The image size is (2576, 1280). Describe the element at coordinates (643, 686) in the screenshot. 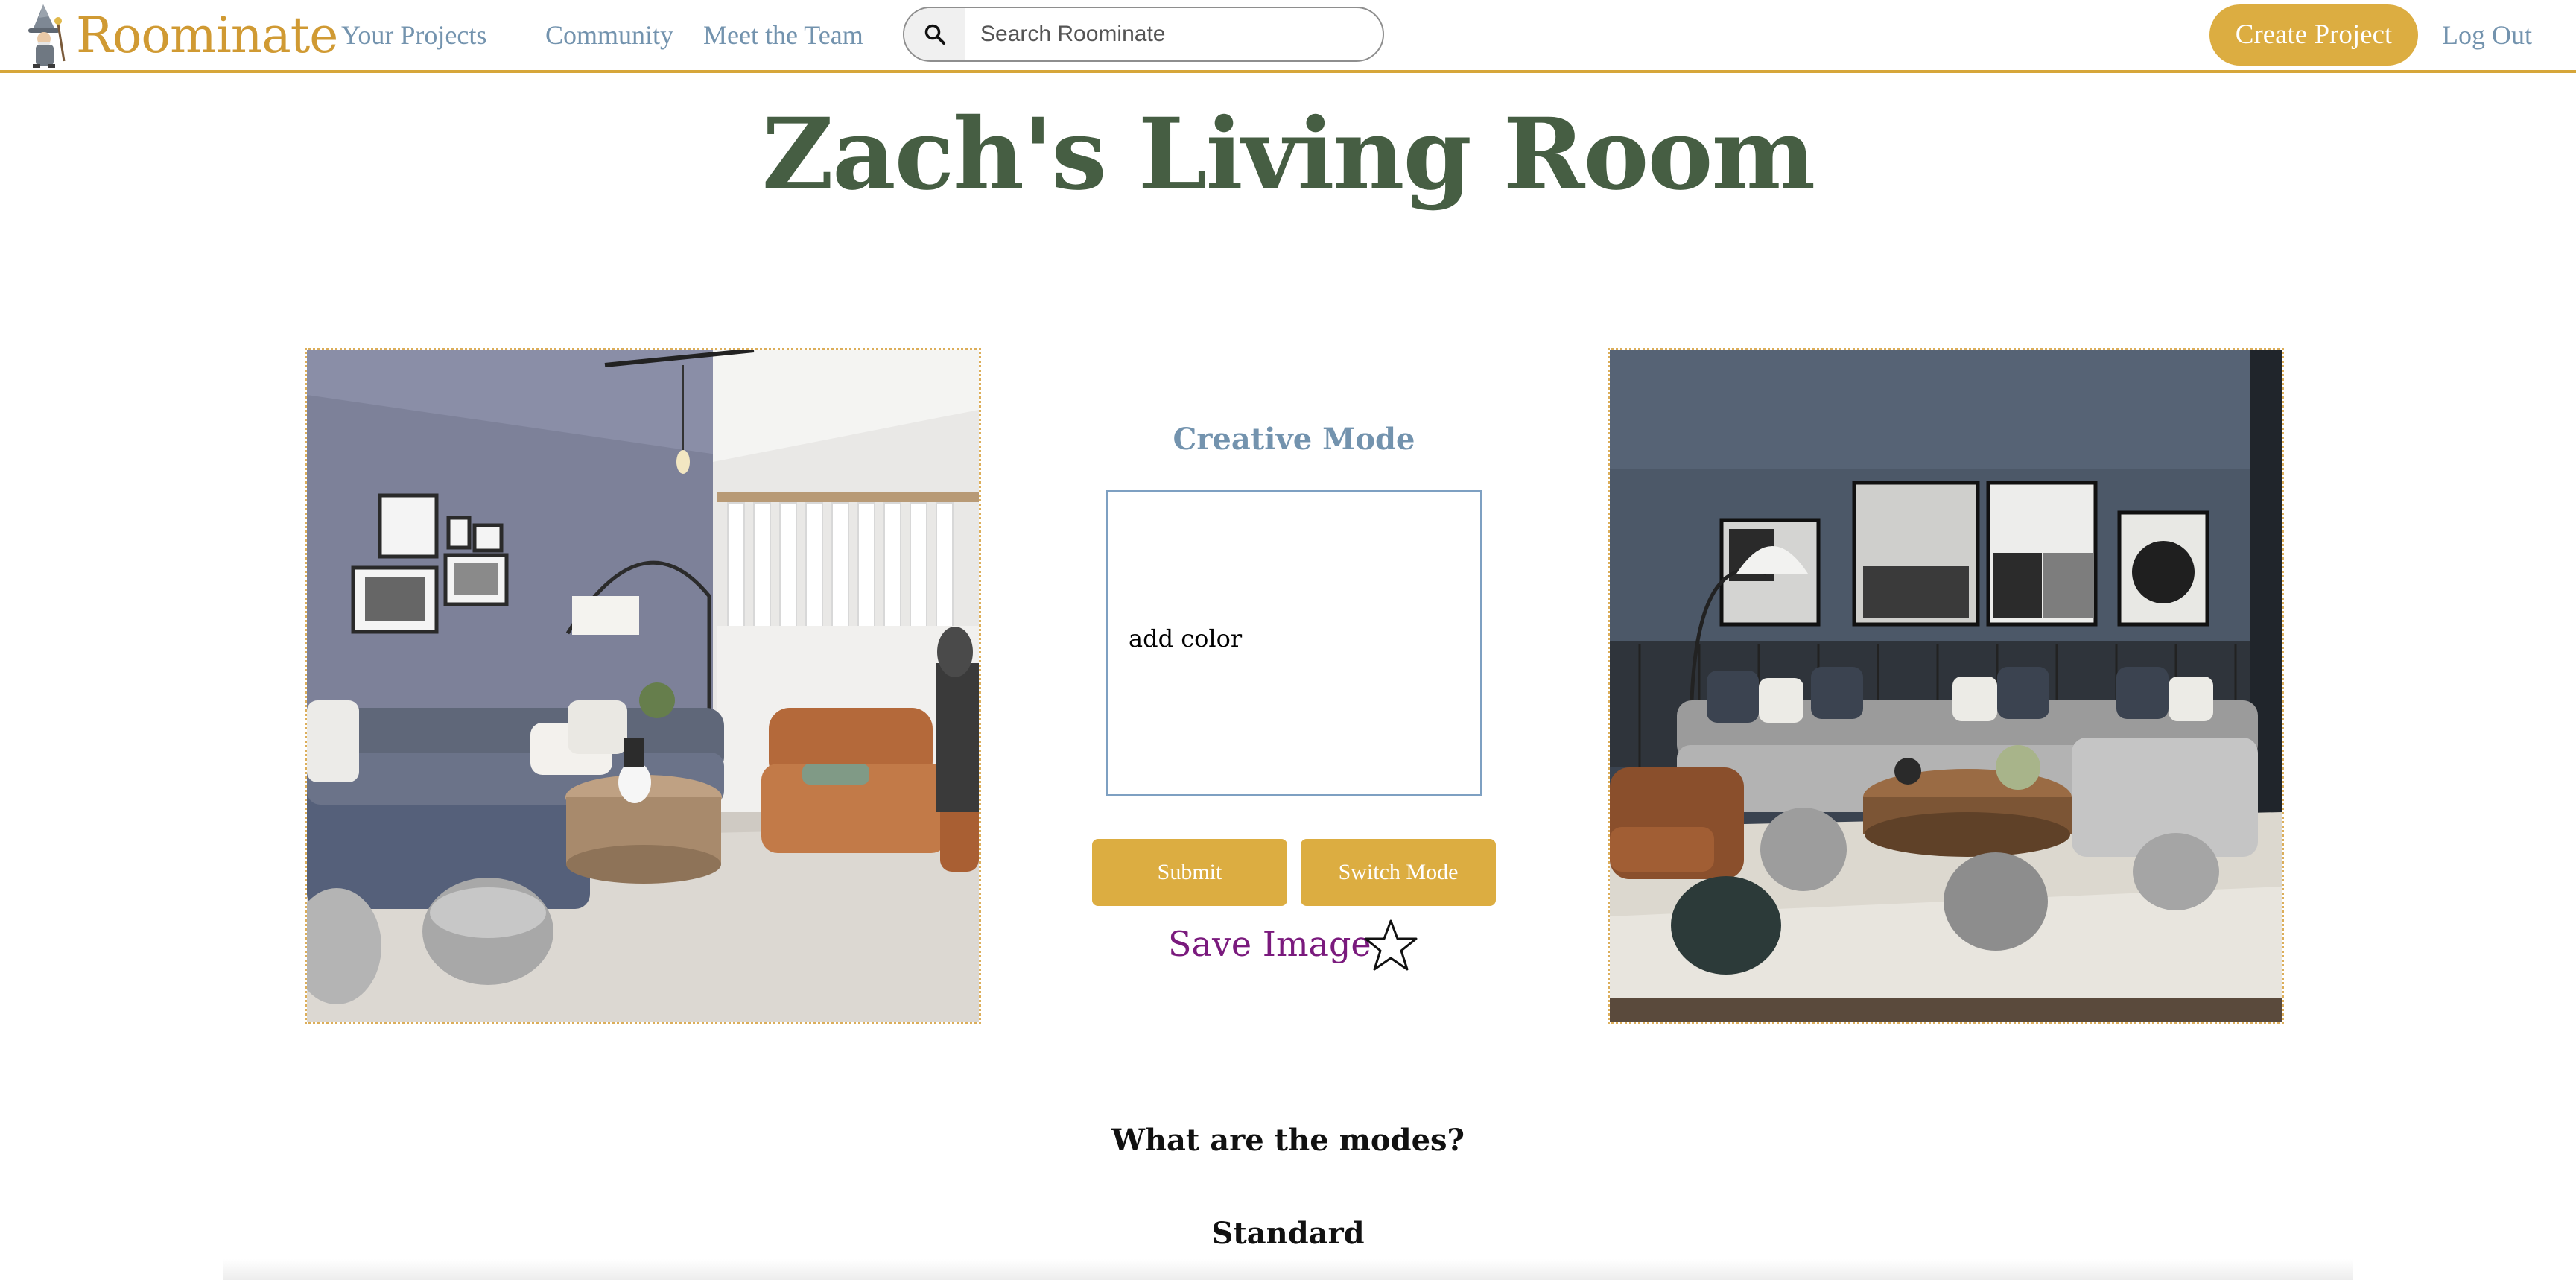

I see `original-room-image` at that location.